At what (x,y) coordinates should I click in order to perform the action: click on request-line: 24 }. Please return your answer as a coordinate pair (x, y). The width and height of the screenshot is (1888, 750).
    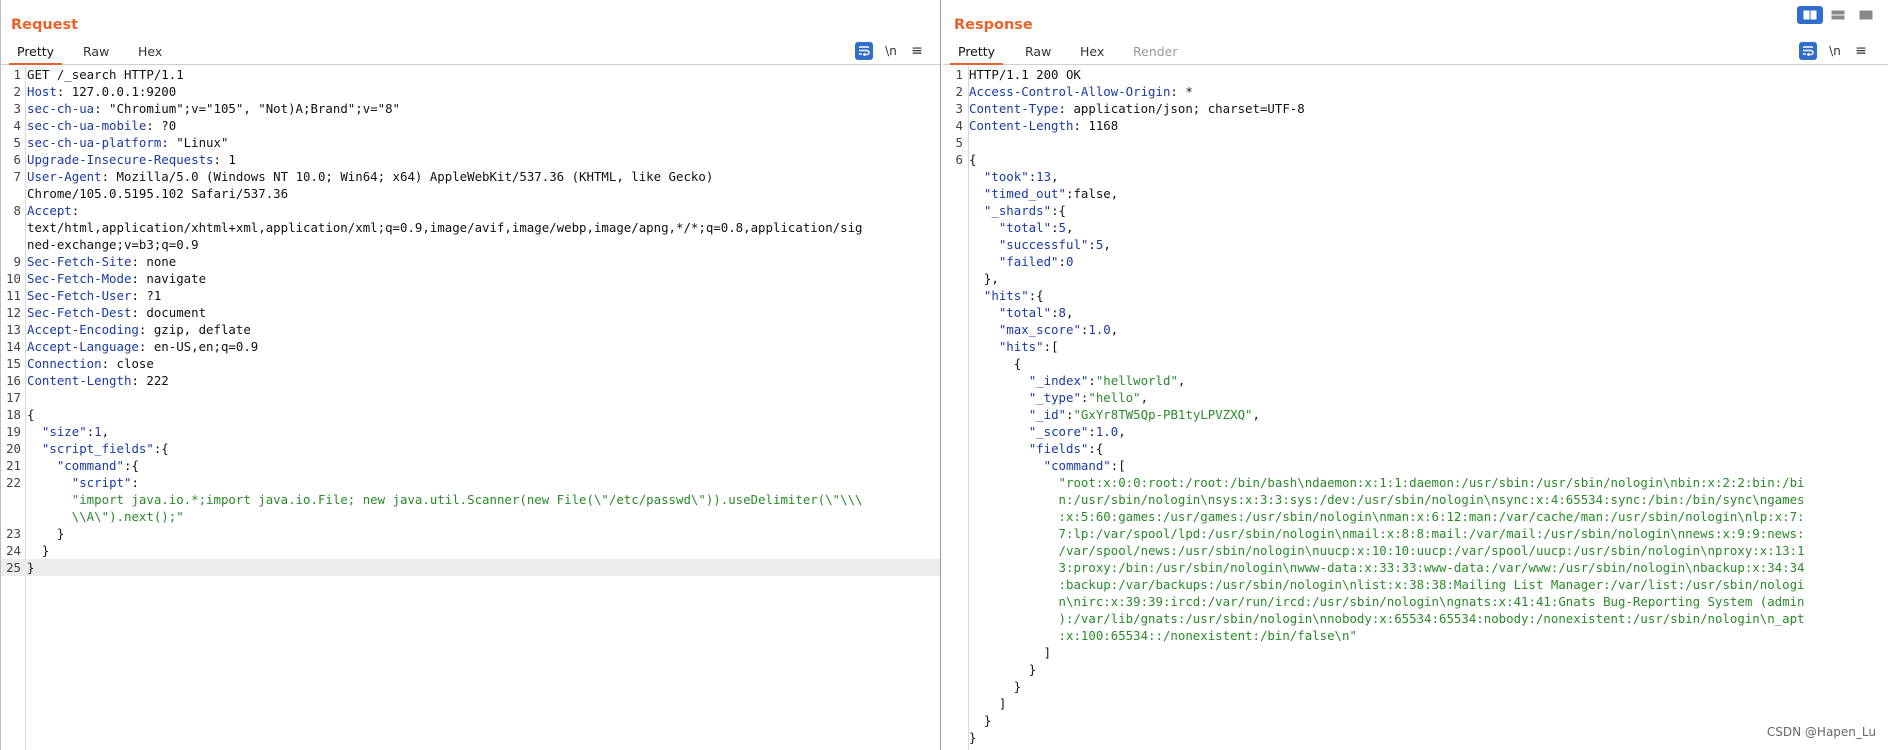
    Looking at the image, I should click on (470, 550).